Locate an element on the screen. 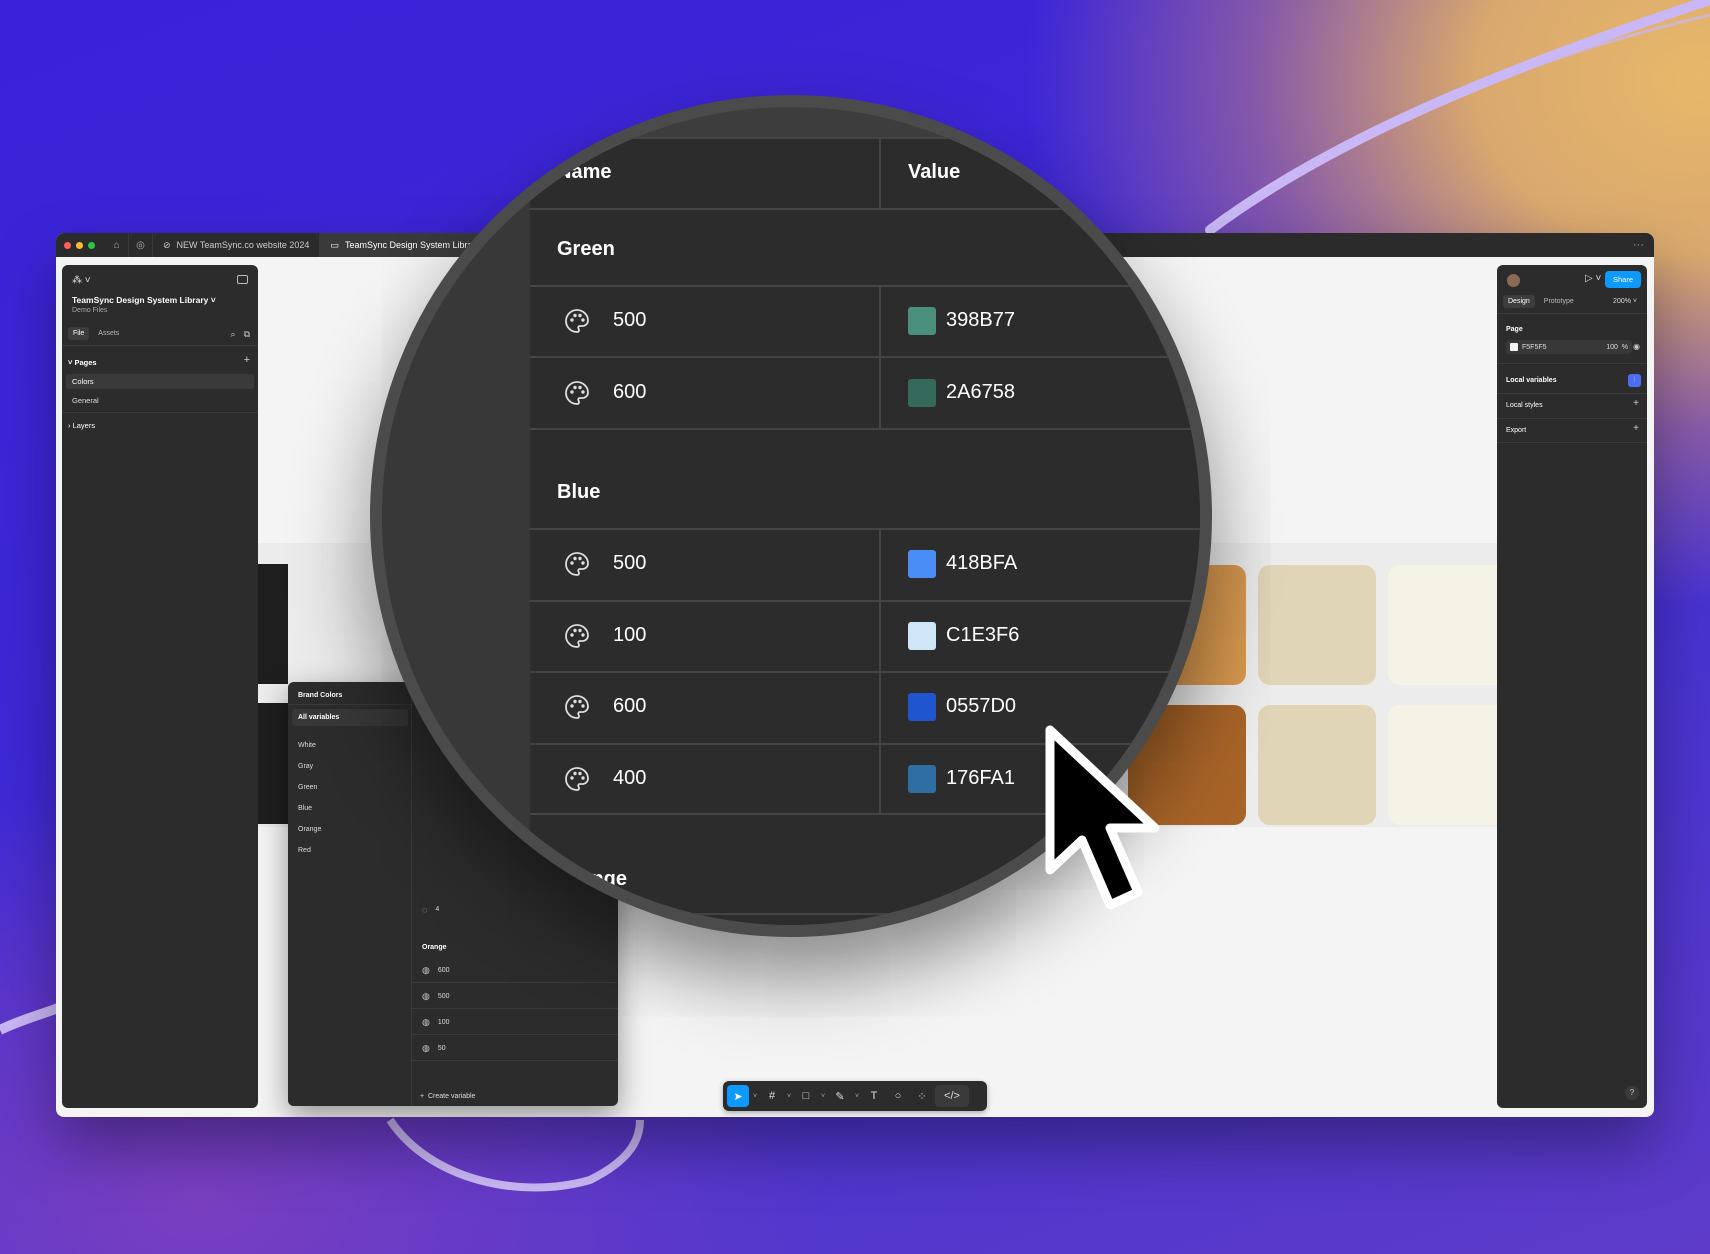 Image resolution: width=1710 pixels, height=1254 pixels. variable-row: ◍ 600 is located at coordinates (515, 970).